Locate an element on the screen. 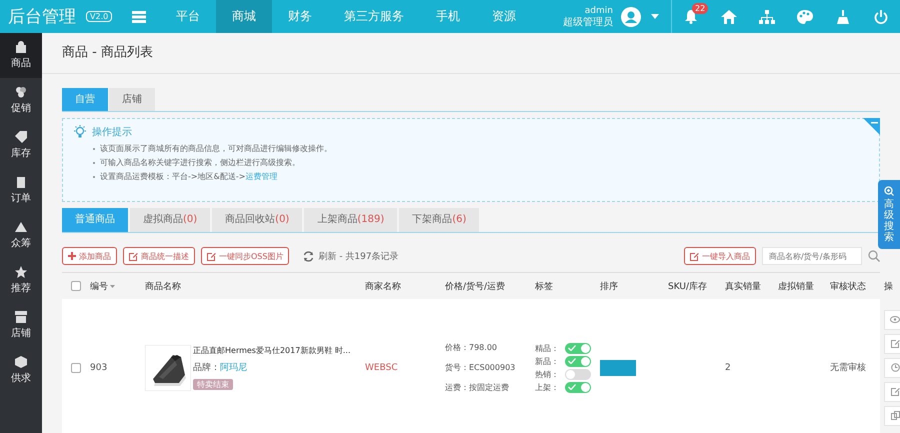 The width and height of the screenshot is (900, 433). refresh-icon is located at coordinates (308, 256).